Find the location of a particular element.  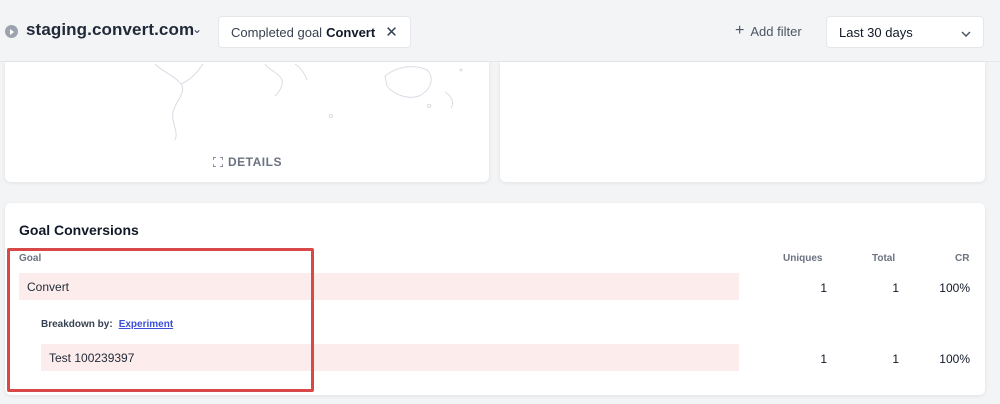

add-filter-label: Add filter is located at coordinates (776, 31).